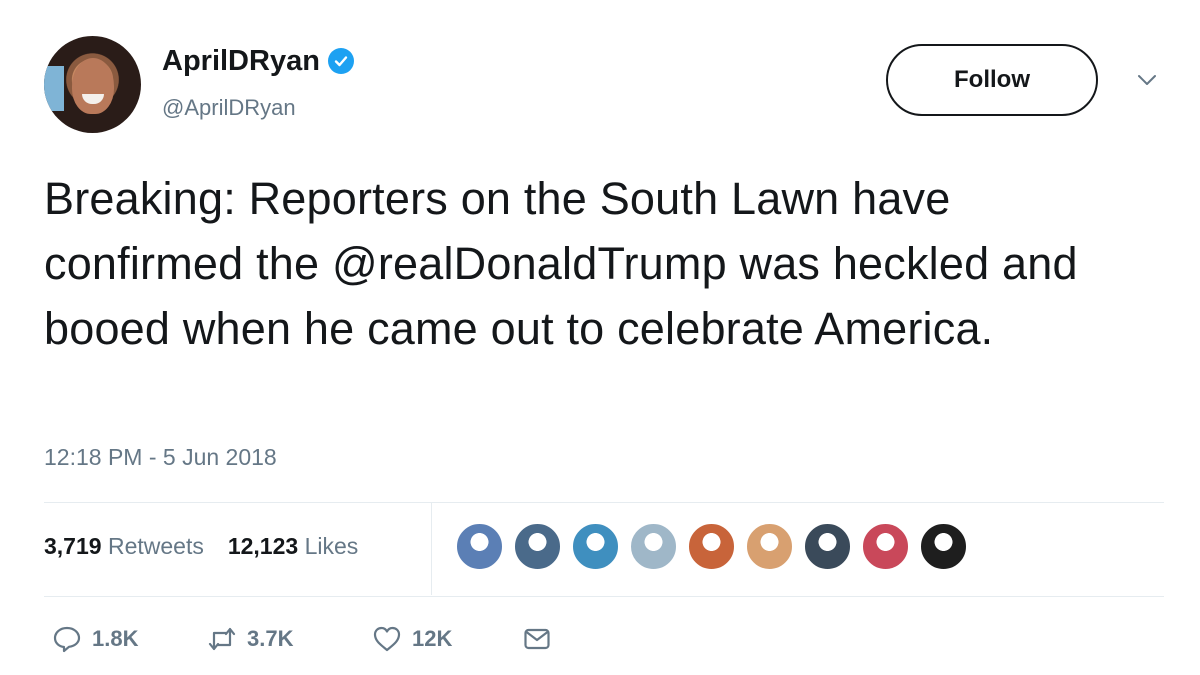 This screenshot has height=675, width=1200. Describe the element at coordinates (67, 639) in the screenshot. I see `reply-icon` at that location.